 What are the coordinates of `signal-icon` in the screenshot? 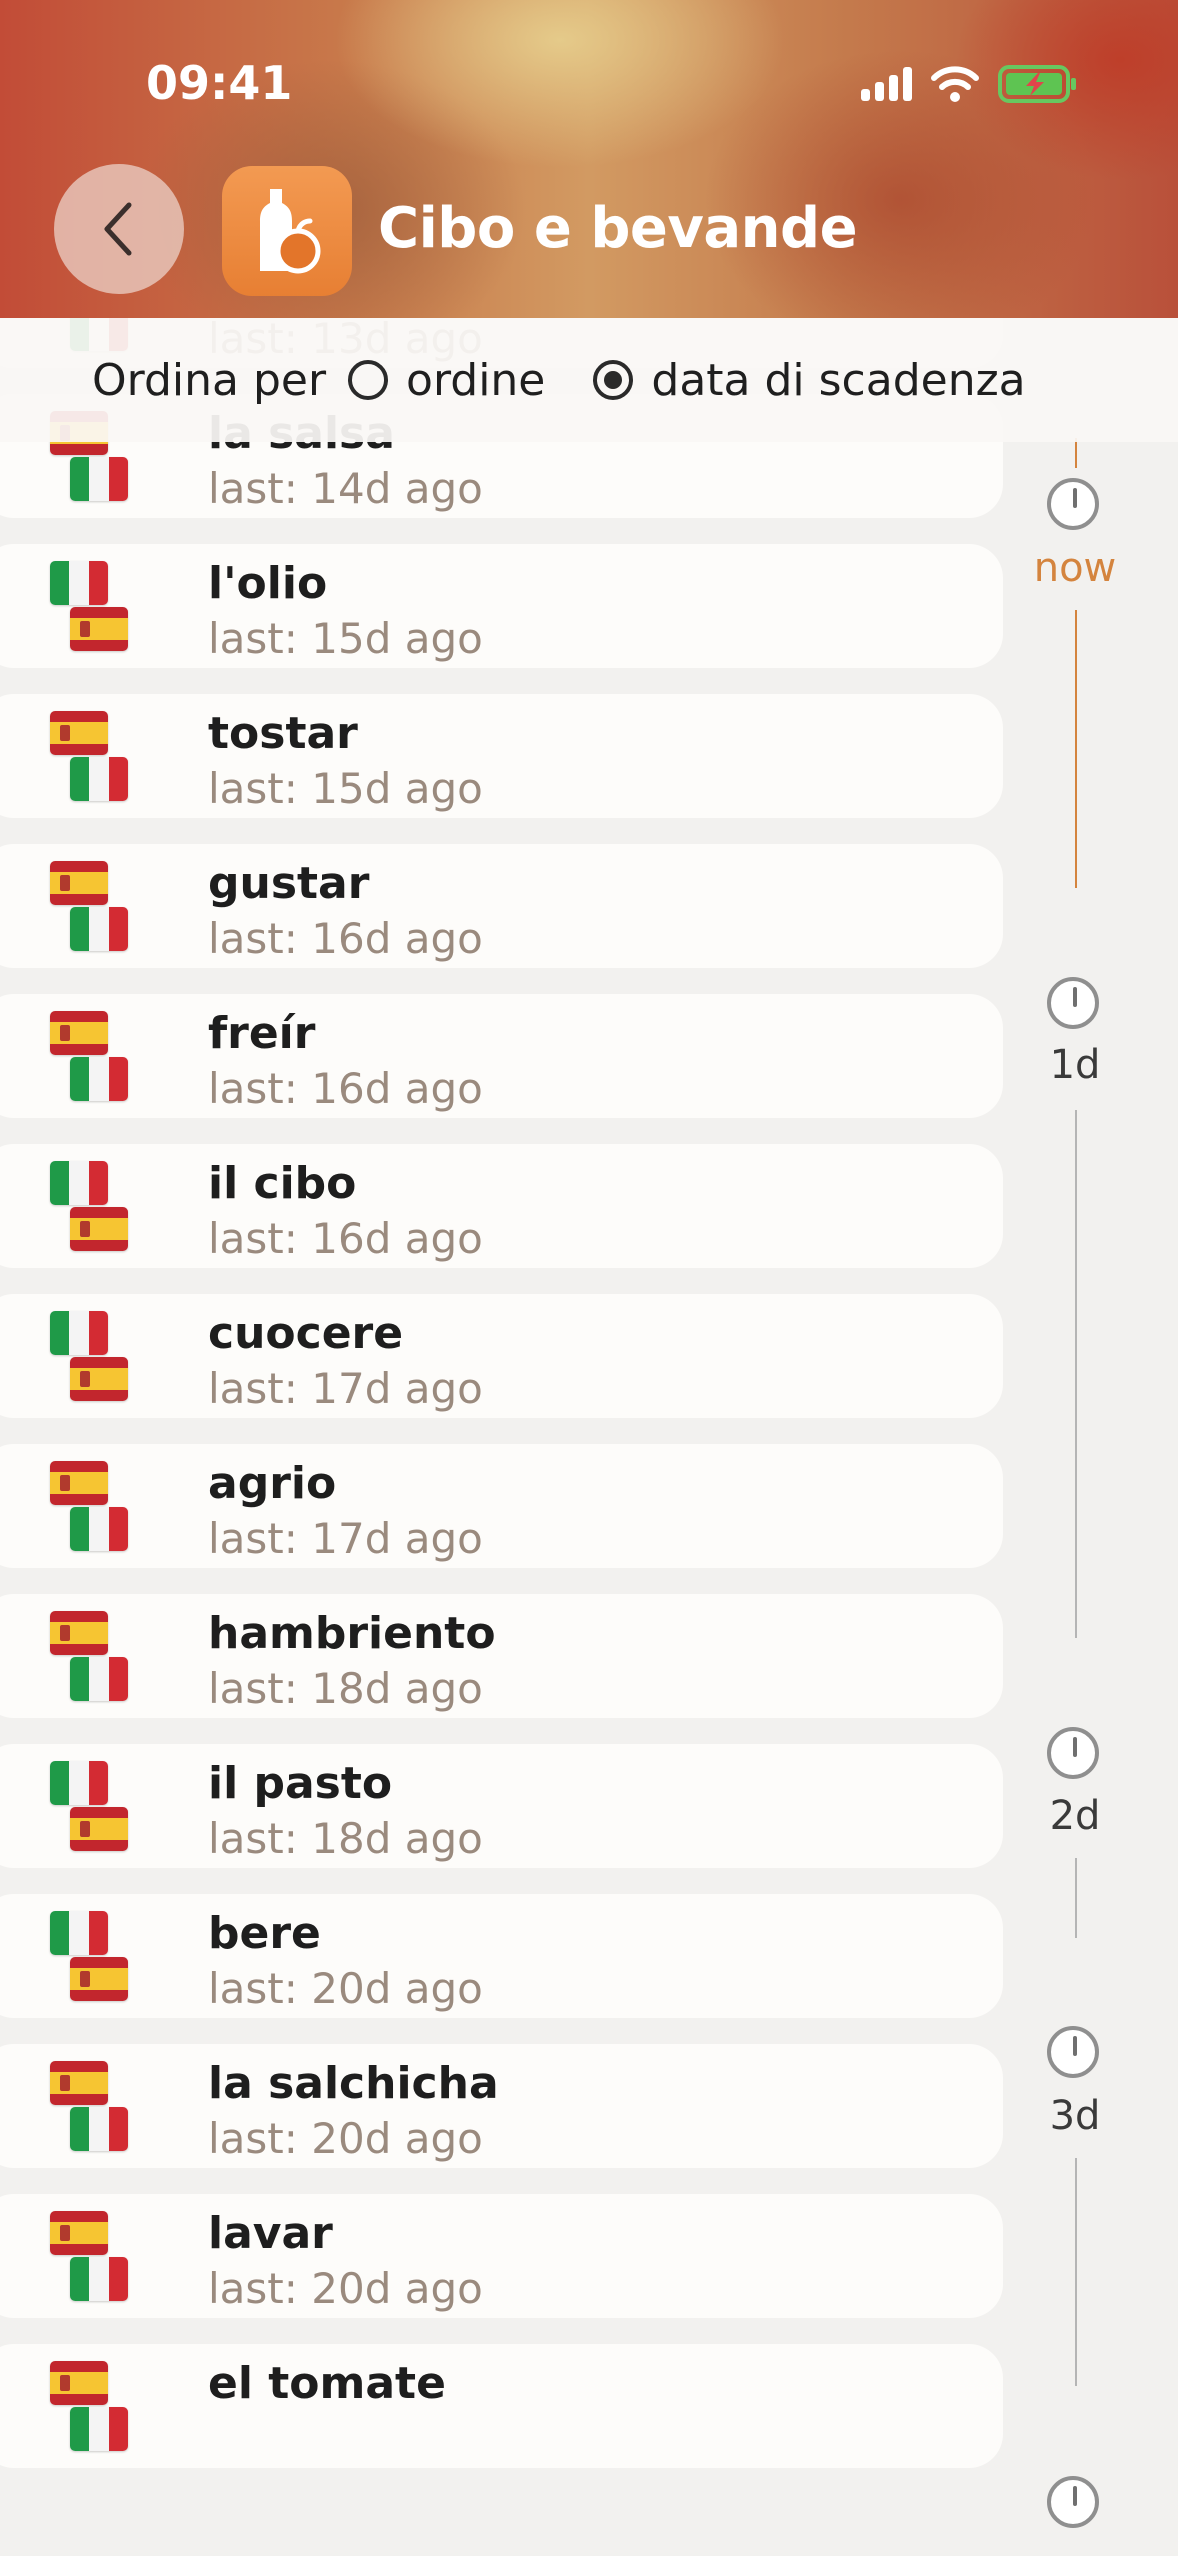 It's located at (886, 84).